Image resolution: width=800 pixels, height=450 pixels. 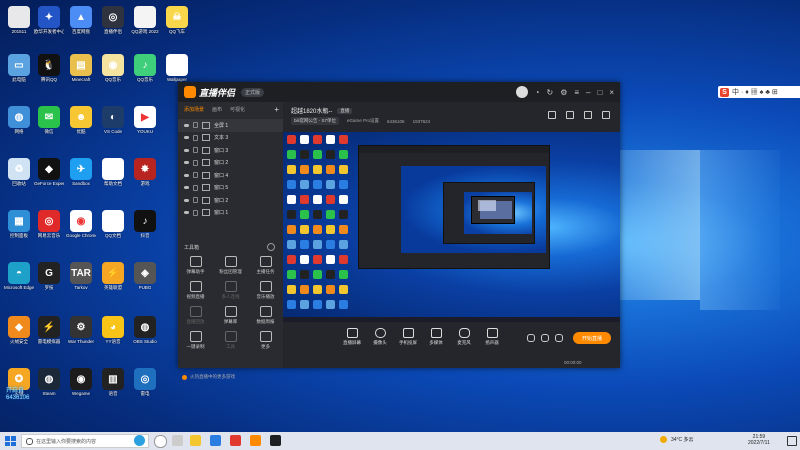 What do you see at coordinates (592, 338) in the screenshot?
I see `go-live-button: 开始直播` at bounding box center [592, 338].